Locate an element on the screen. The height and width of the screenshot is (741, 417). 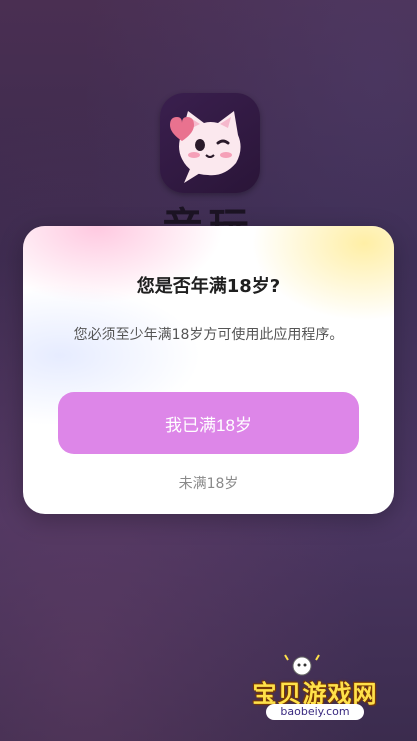
site-watermark: 宝贝游戏网 baobeiy.com is located at coordinates (315, 689).